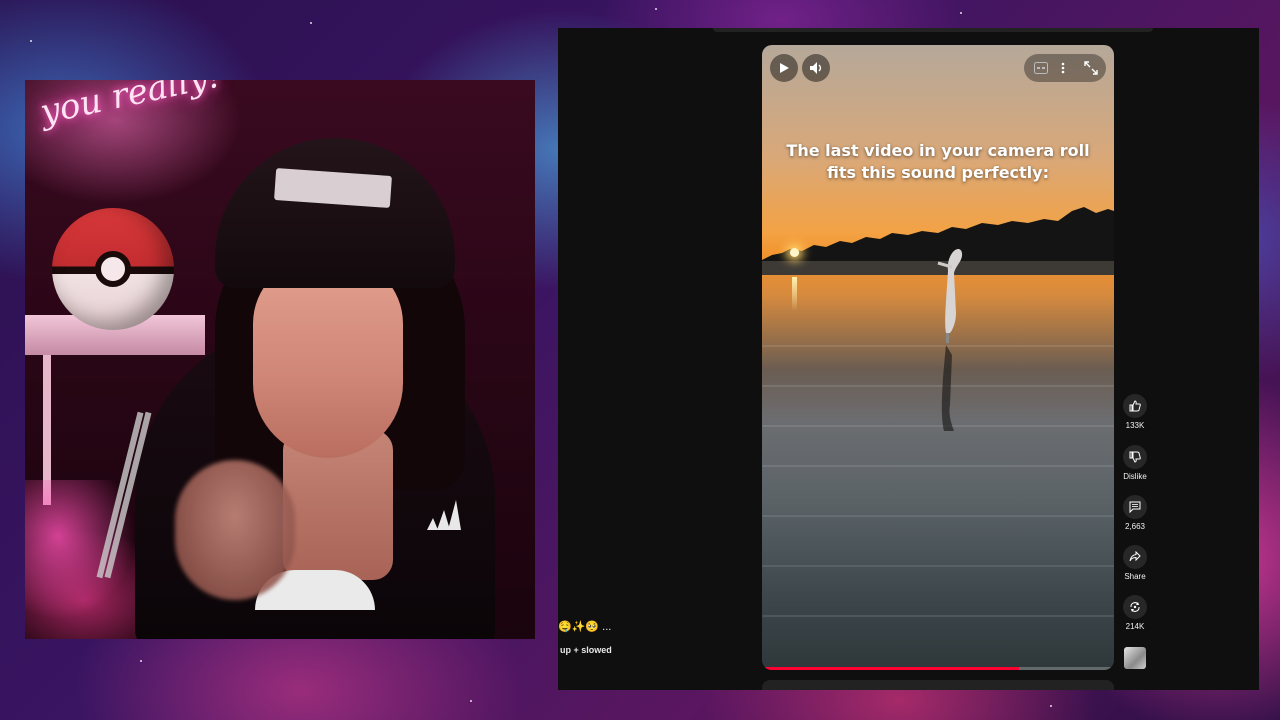 The width and height of the screenshot is (1280, 720). I want to click on remix-count: 214K, so click(1135, 626).